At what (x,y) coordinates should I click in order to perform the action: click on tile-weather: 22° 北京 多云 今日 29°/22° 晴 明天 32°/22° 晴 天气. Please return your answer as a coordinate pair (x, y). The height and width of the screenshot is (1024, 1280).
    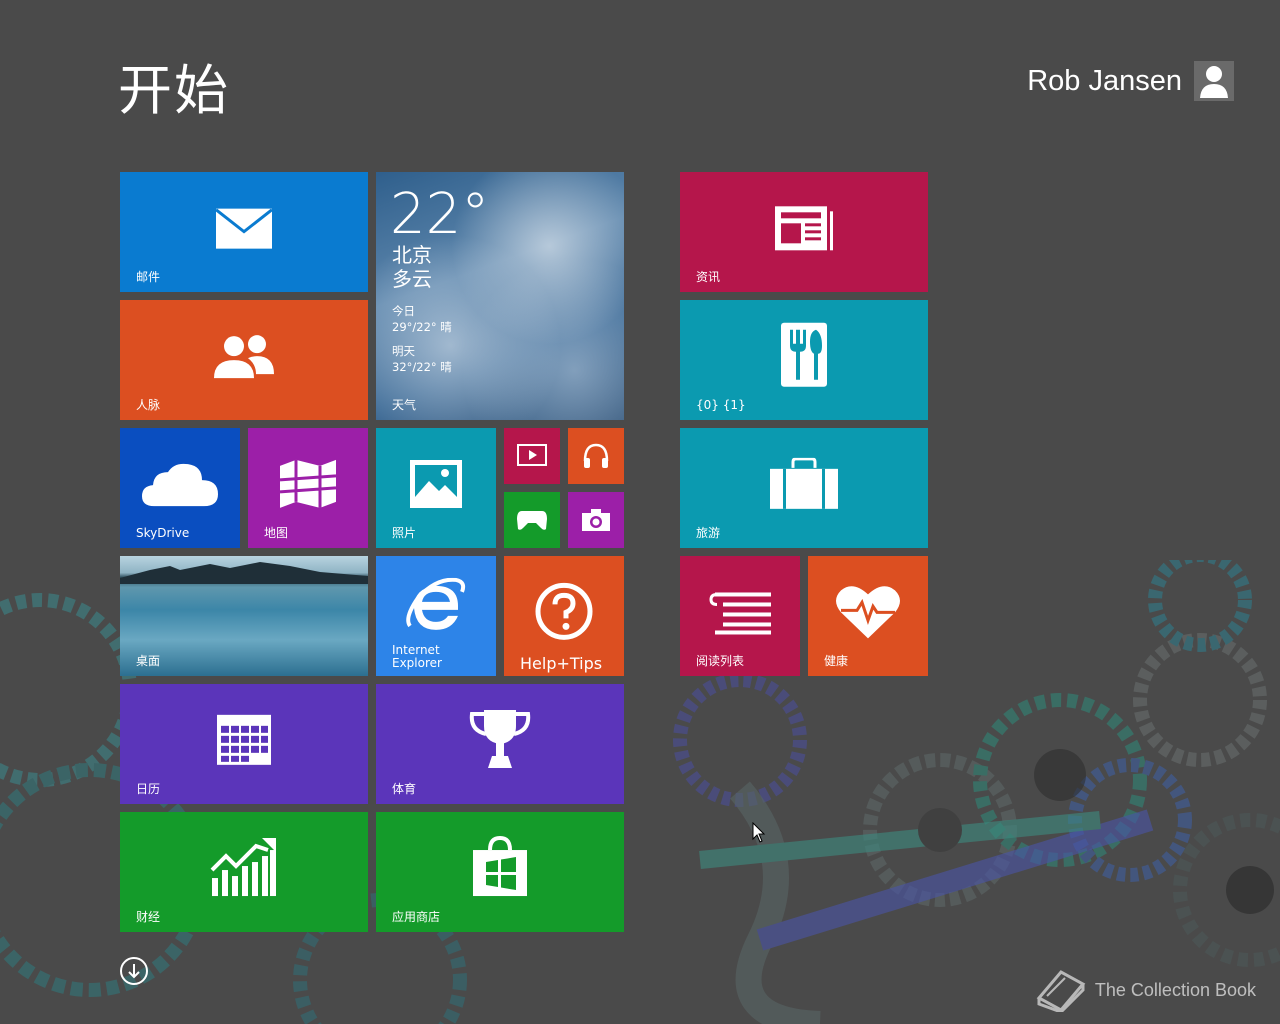
    Looking at the image, I should click on (500, 296).